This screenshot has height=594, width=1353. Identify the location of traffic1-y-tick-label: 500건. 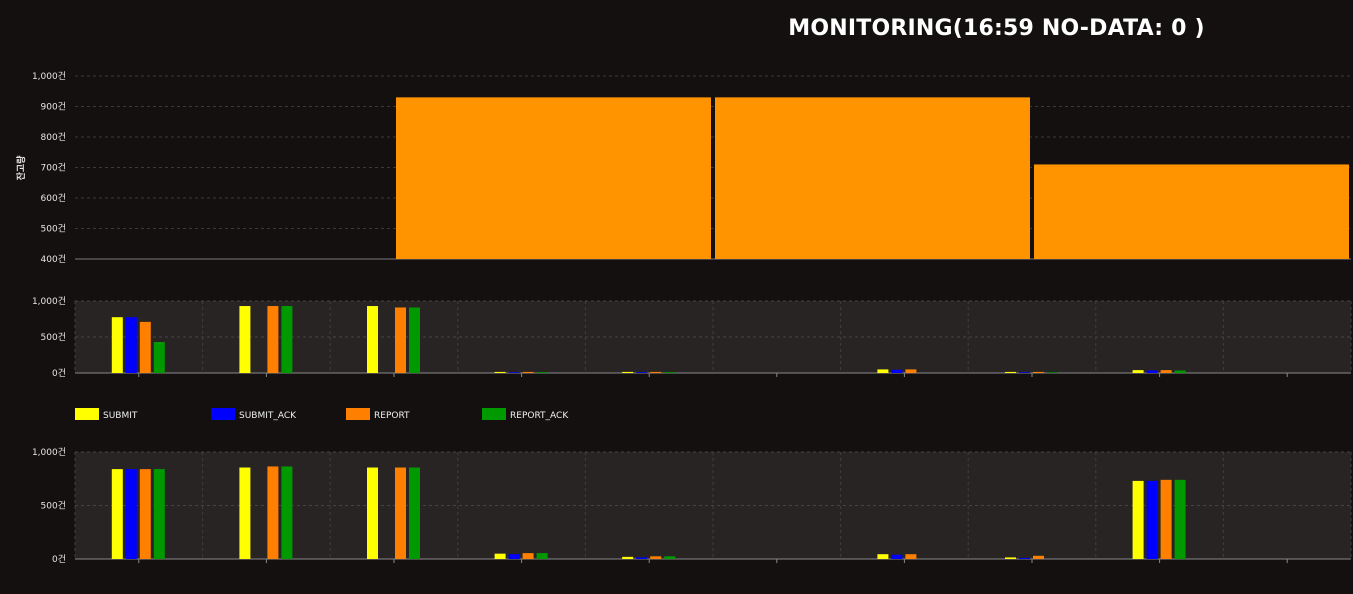
(53, 337).